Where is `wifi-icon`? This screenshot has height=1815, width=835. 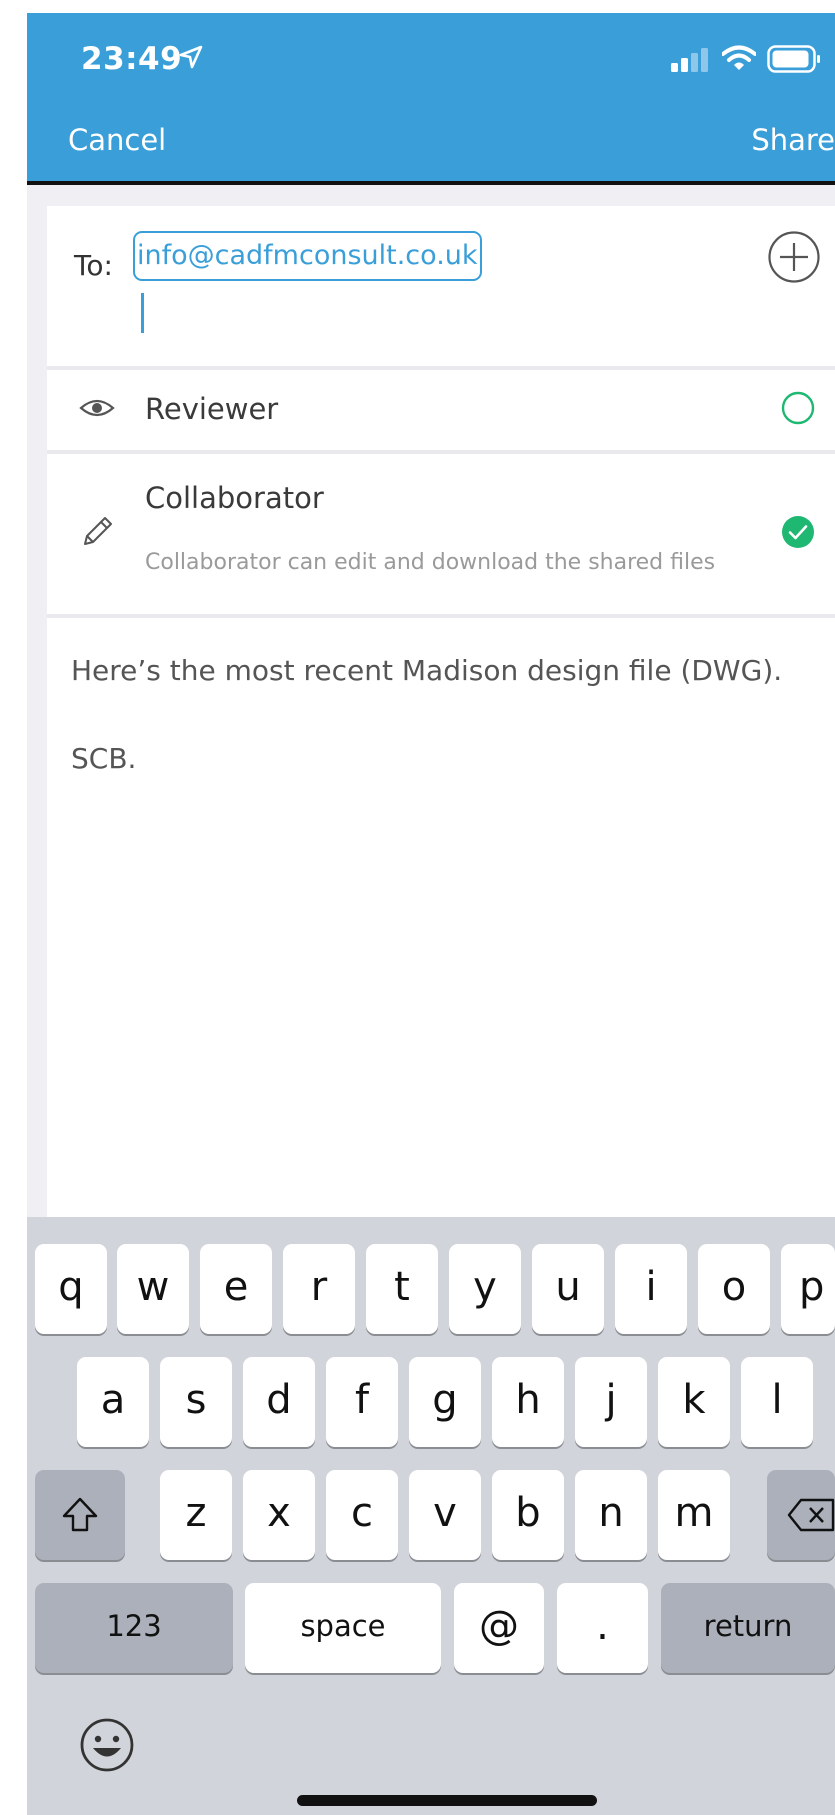
wifi-icon is located at coordinates (739, 57).